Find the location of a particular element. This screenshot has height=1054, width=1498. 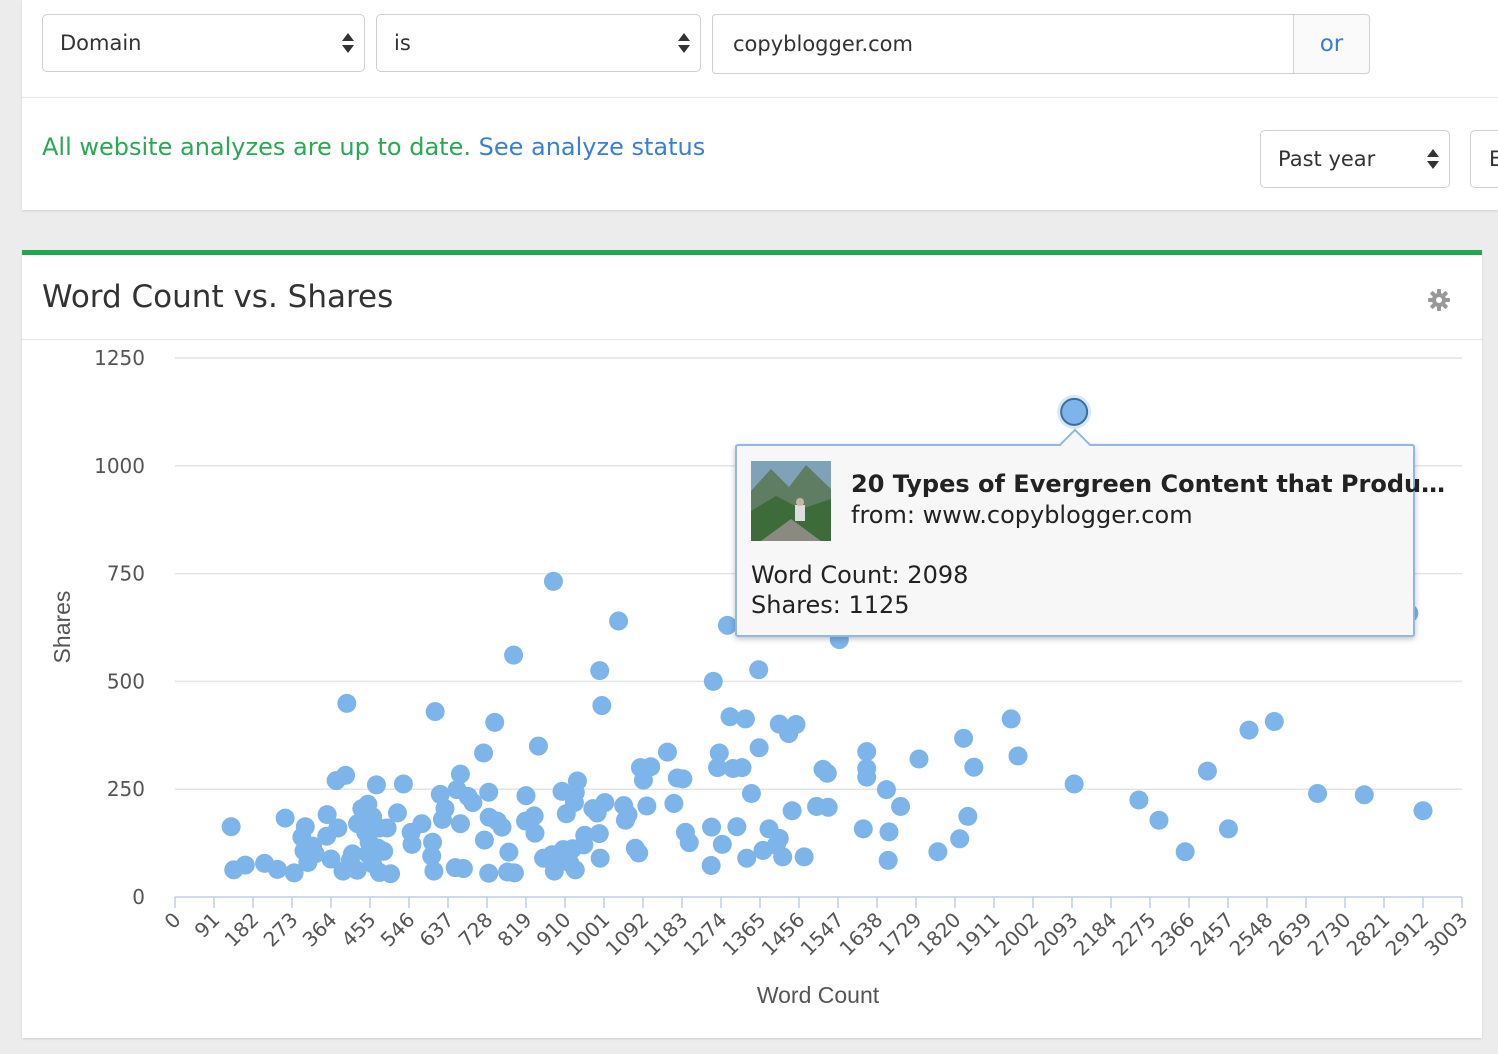

article-thumbnail is located at coordinates (791, 501).